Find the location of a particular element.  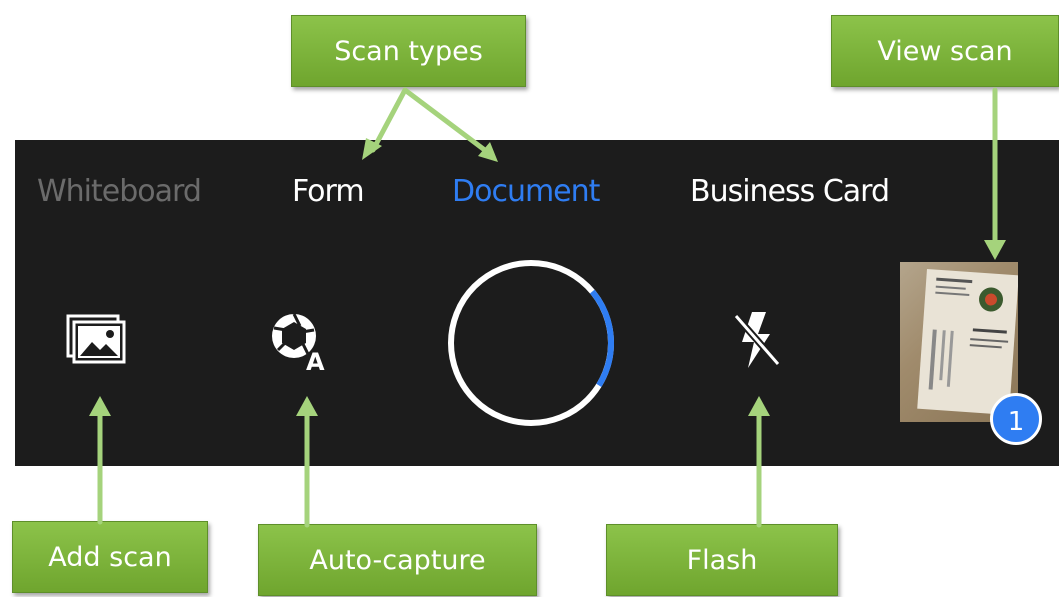

arrow-to-form is located at coordinates (389, 120).